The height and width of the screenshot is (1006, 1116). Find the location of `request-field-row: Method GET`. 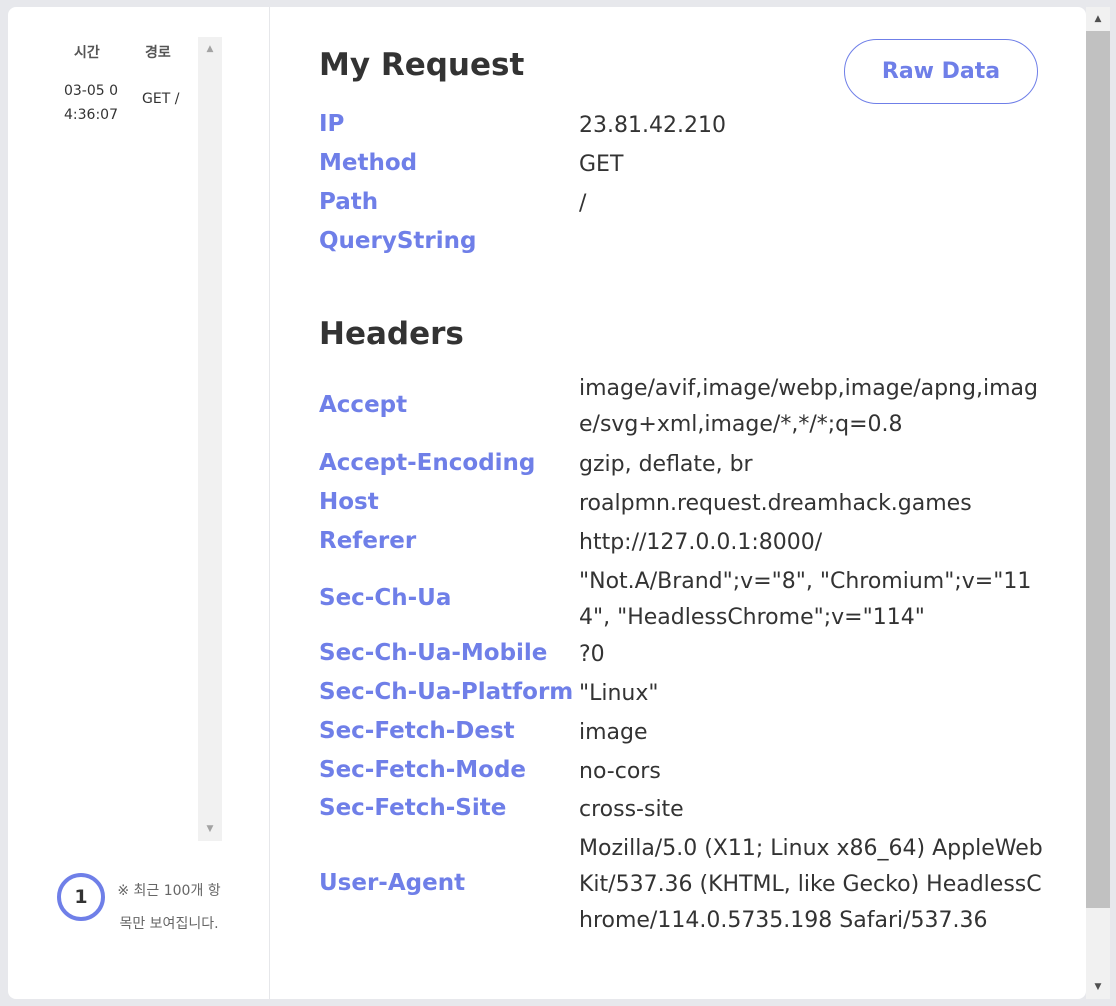

request-field-row: Method GET is located at coordinates (681, 165).